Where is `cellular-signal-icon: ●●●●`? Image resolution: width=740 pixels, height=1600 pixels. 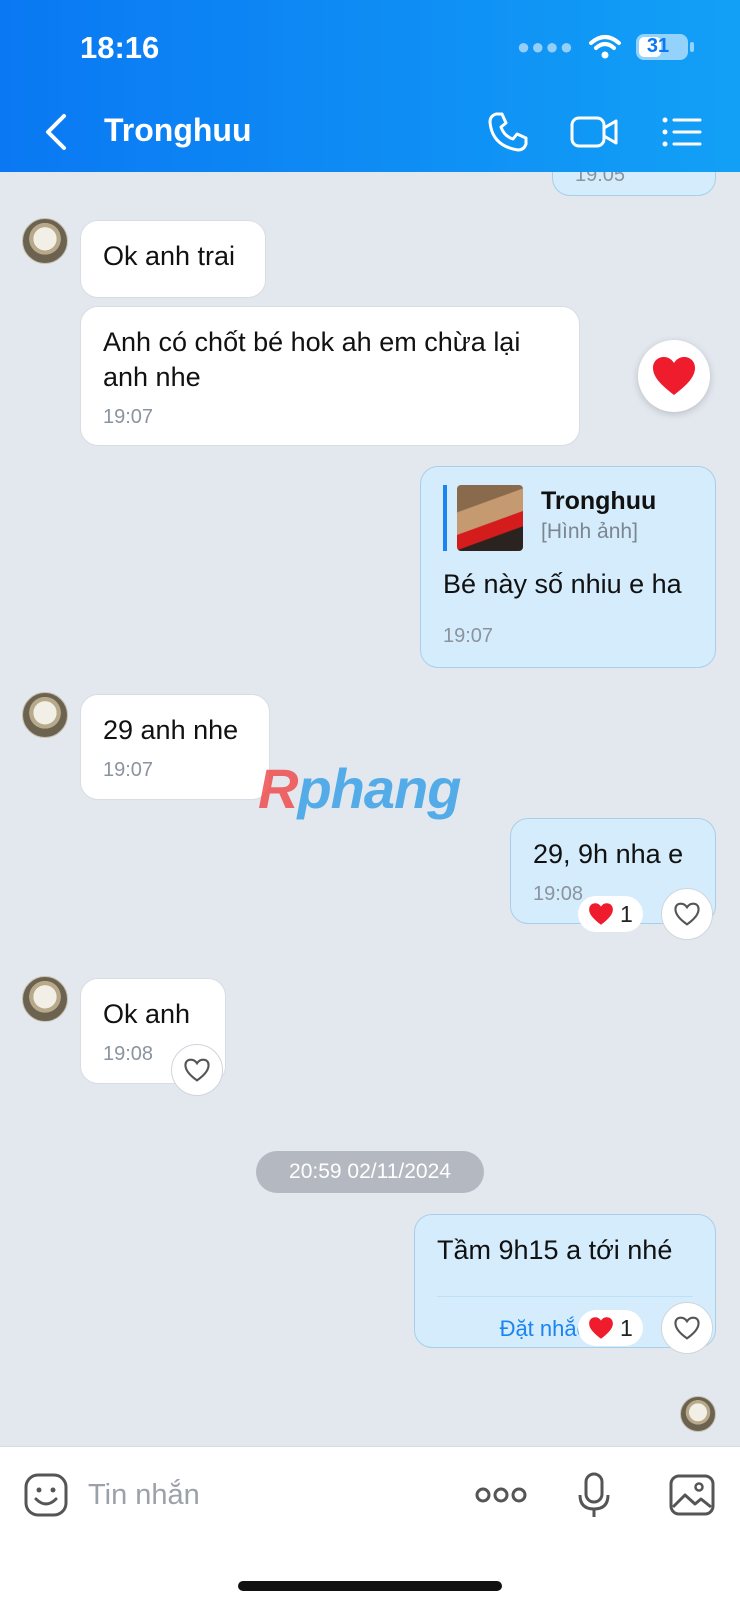
cellular-signal-icon: ●●●● is located at coordinates (545, 46).